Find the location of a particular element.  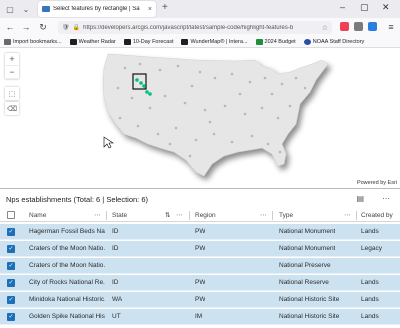

tab-title: Select features by rectangle | Sa is located at coordinates (96, 9).